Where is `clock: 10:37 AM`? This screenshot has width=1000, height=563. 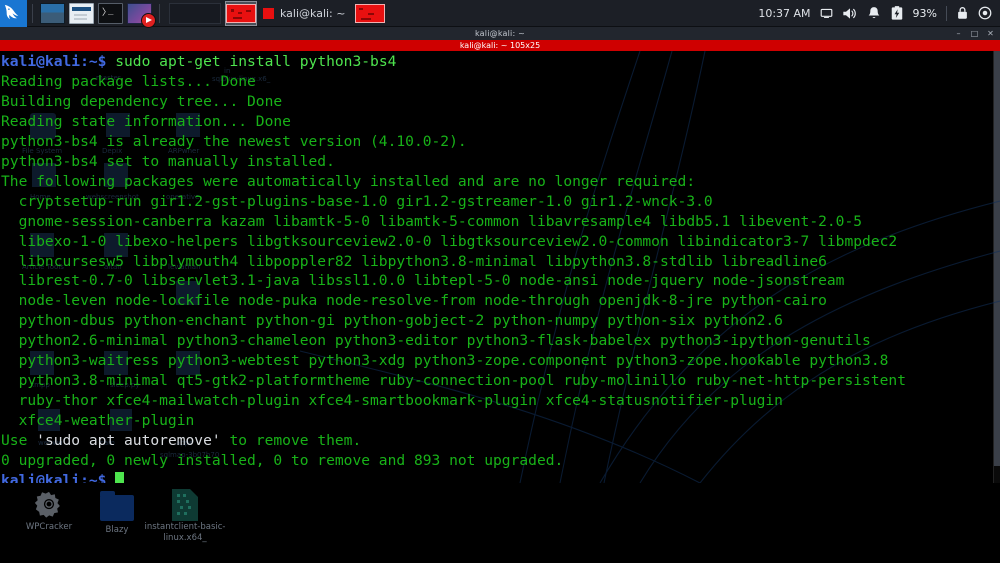 clock: 10:37 AM is located at coordinates (784, 13).